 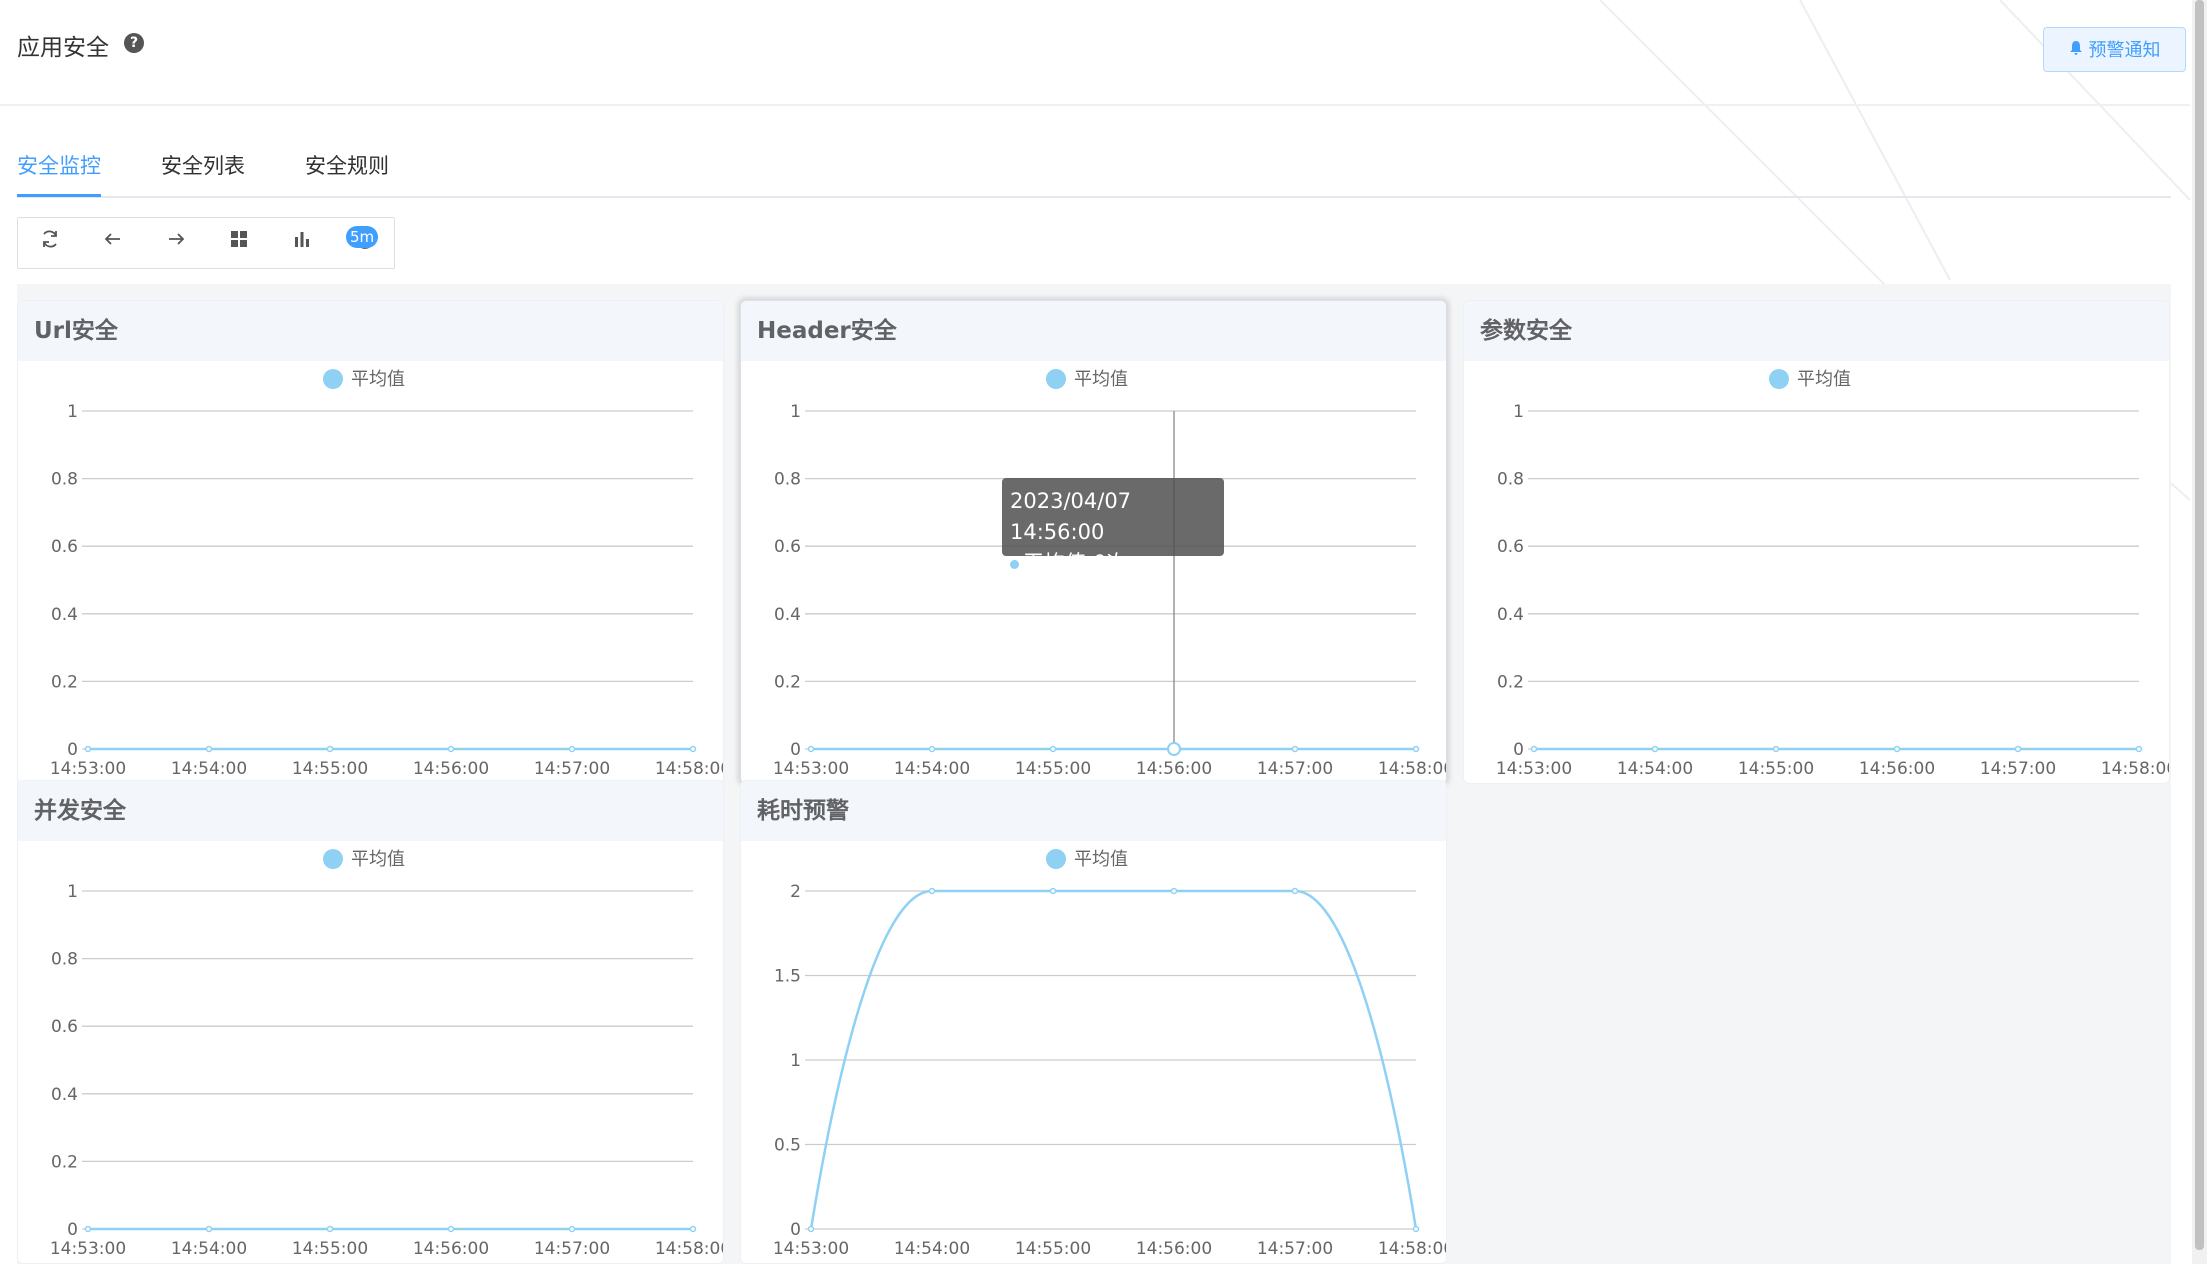 What do you see at coordinates (112, 243) in the screenshot?
I see `arrow-left-icon` at bounding box center [112, 243].